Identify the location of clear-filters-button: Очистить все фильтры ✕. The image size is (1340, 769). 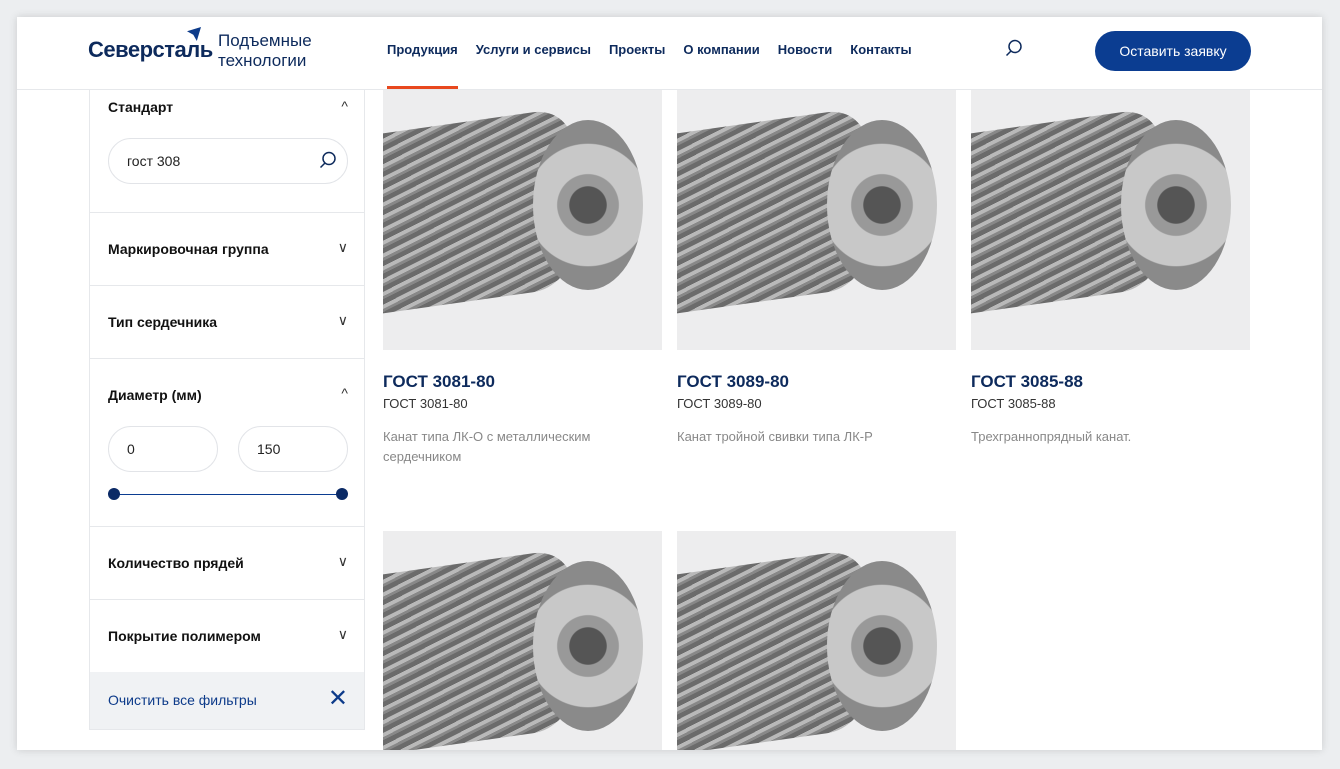
(227, 700).